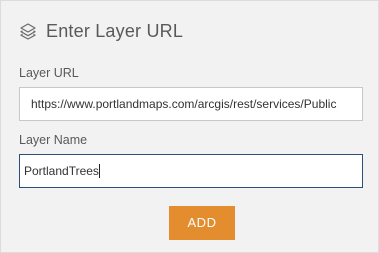 This screenshot has width=379, height=253. What do you see at coordinates (202, 223) in the screenshot?
I see `add-button: ADD` at bounding box center [202, 223].